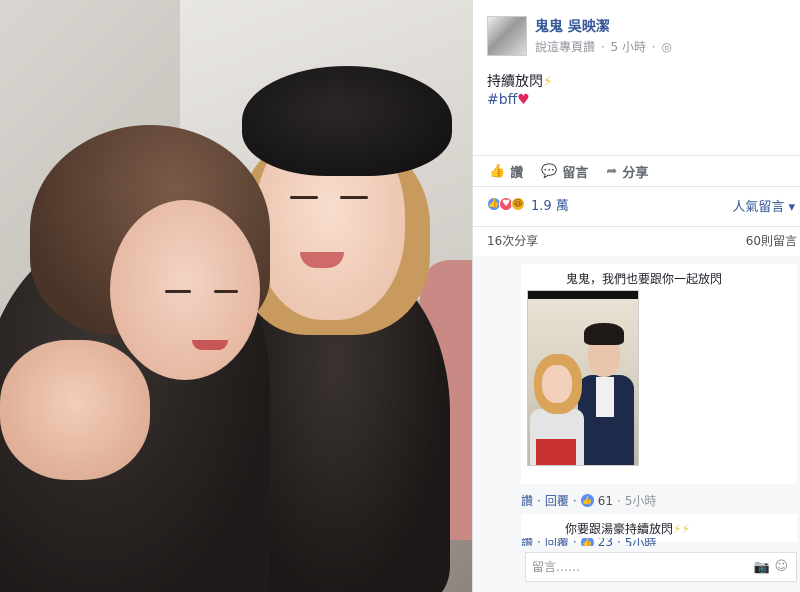  What do you see at coordinates (557, 384) in the screenshot?
I see `photo-woman-face` at bounding box center [557, 384].